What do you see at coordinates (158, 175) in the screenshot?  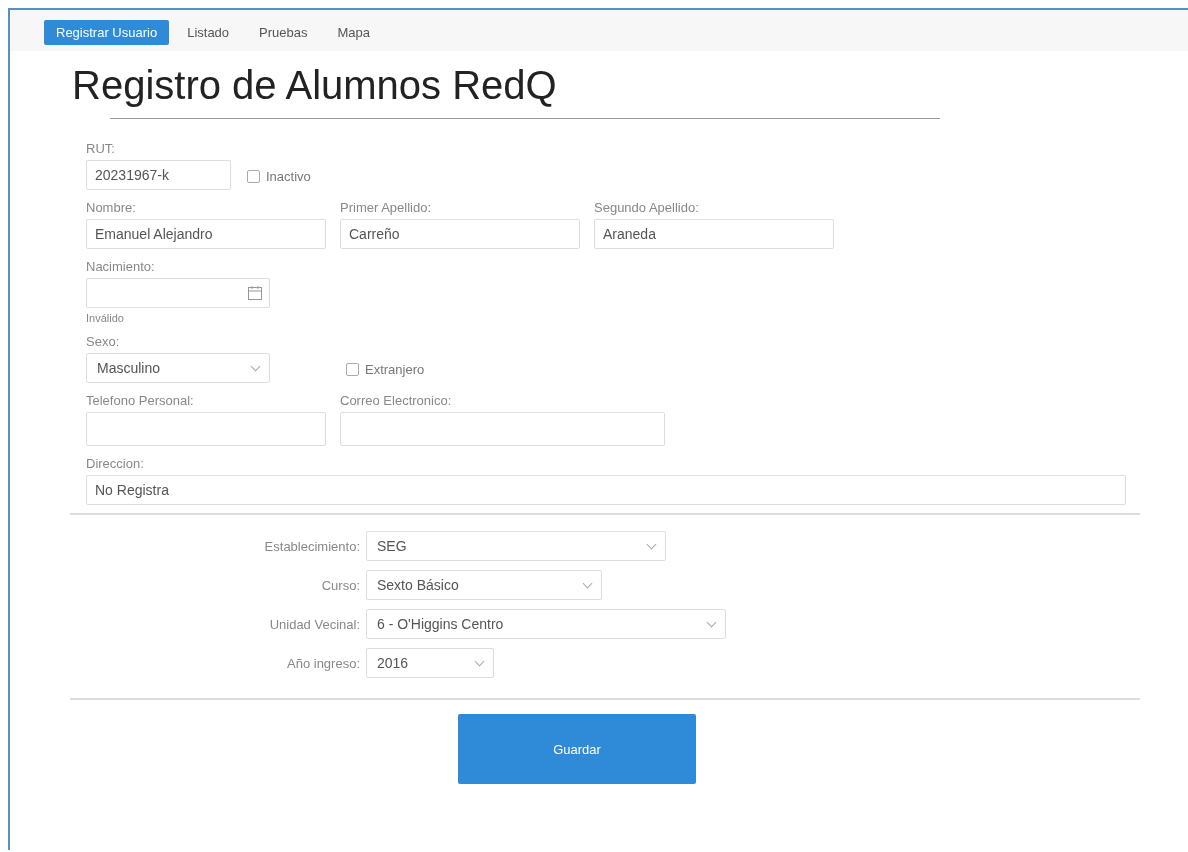 I see `rut-field: 20231967-k` at bounding box center [158, 175].